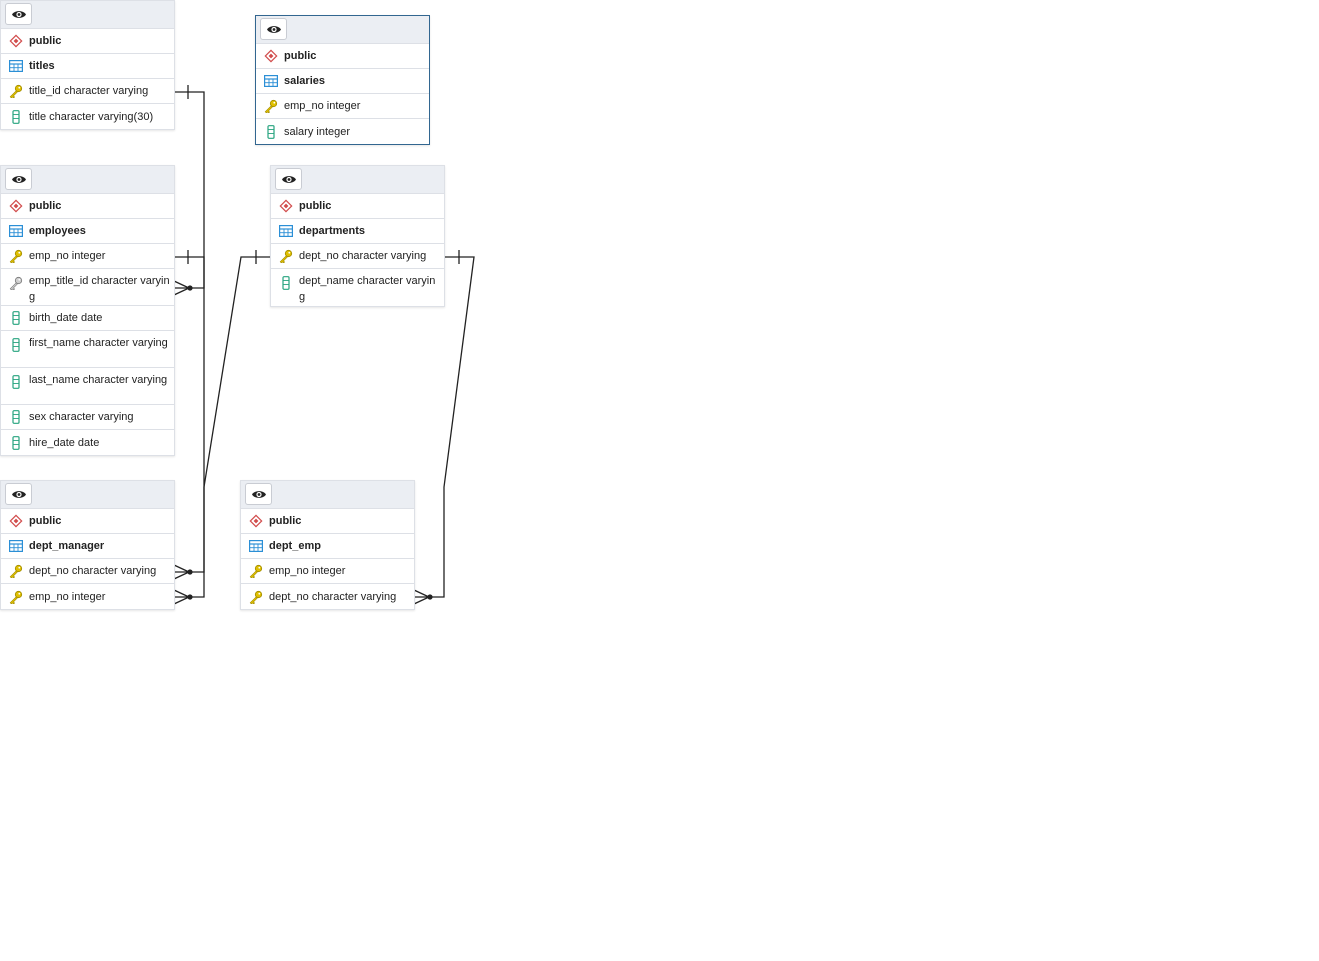  I want to click on column-label: salary integer, so click(317, 131).